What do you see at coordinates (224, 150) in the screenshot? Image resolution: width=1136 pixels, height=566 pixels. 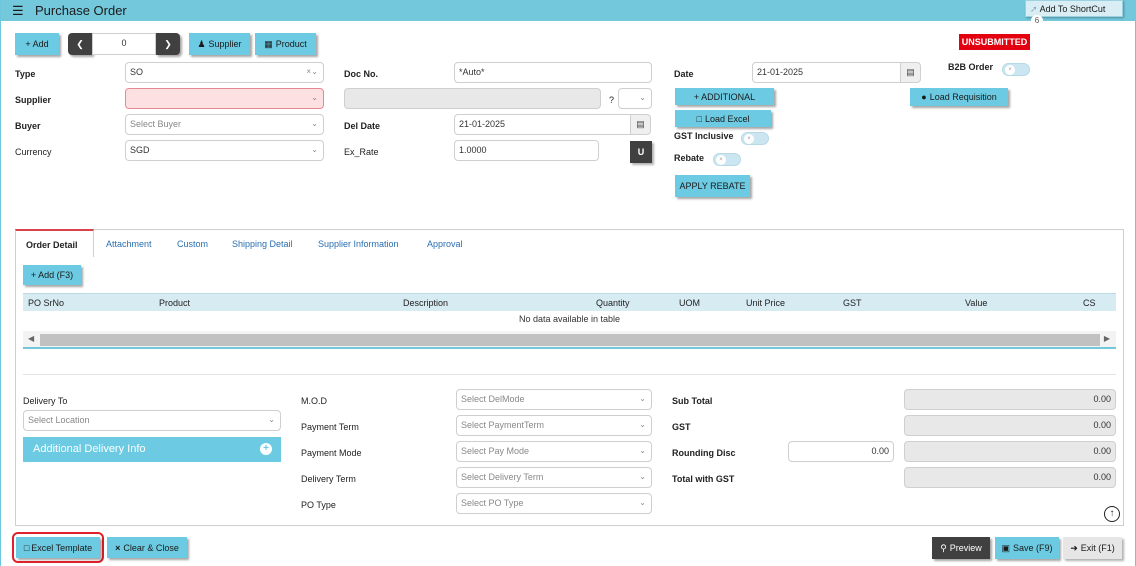 I see `currency-select: SGD ⌄` at bounding box center [224, 150].